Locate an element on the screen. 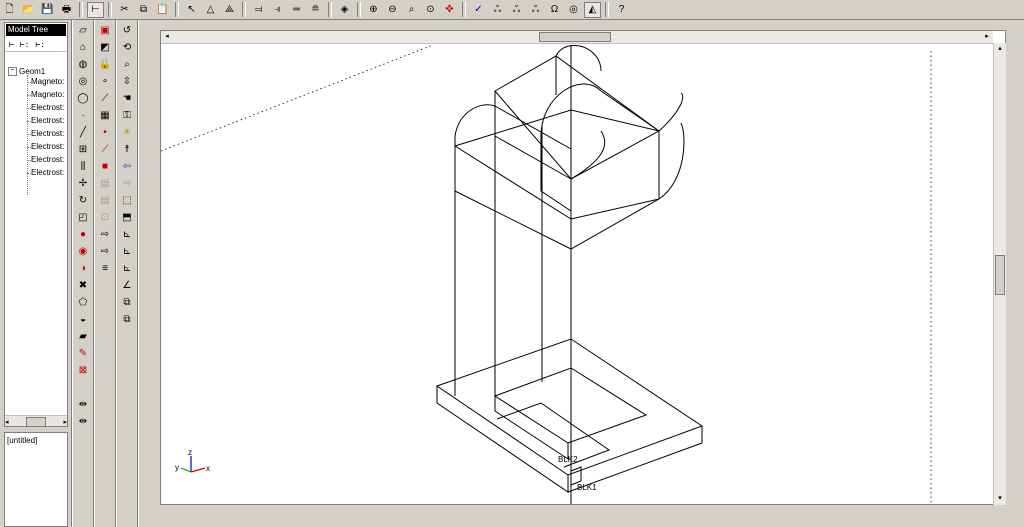 The width and height of the screenshot is (1024, 527). face-select-icon: ▦ is located at coordinates (105, 115).